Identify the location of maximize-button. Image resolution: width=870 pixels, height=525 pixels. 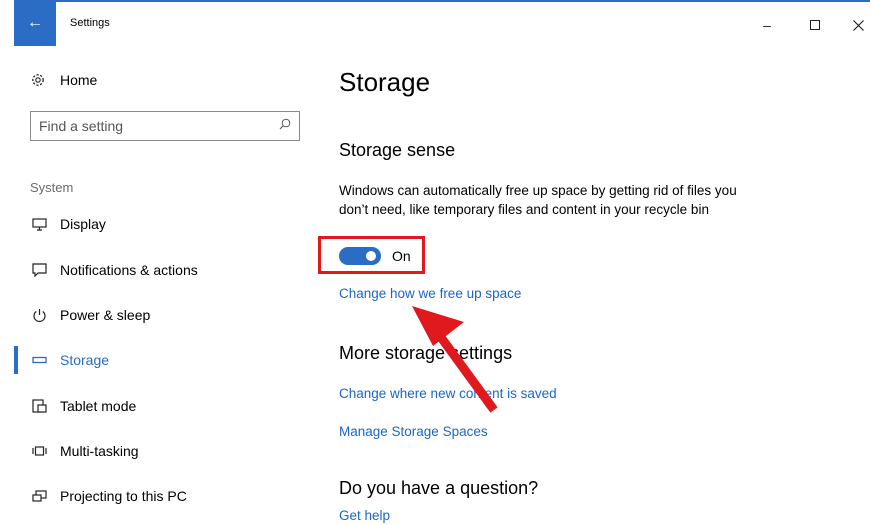
(815, 25).